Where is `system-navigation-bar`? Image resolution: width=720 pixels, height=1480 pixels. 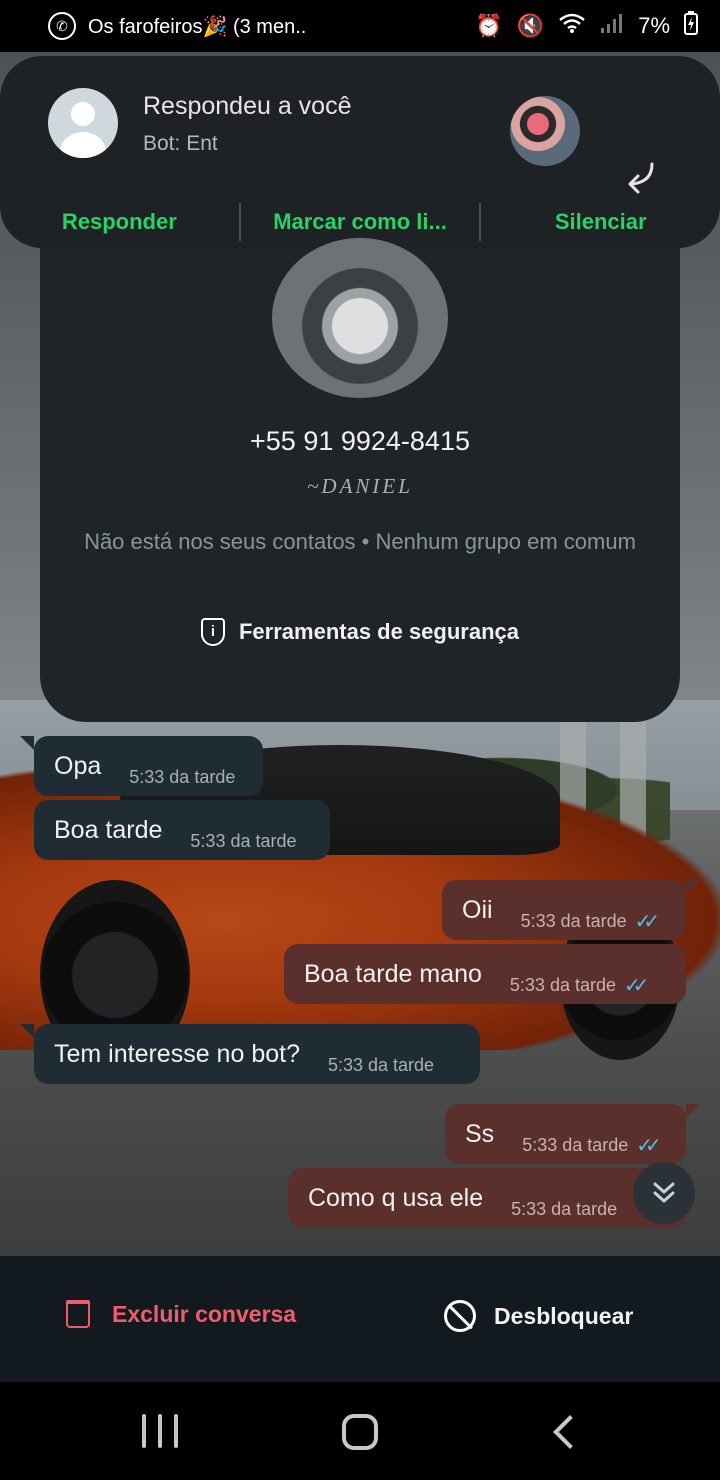 system-navigation-bar is located at coordinates (360, 1431).